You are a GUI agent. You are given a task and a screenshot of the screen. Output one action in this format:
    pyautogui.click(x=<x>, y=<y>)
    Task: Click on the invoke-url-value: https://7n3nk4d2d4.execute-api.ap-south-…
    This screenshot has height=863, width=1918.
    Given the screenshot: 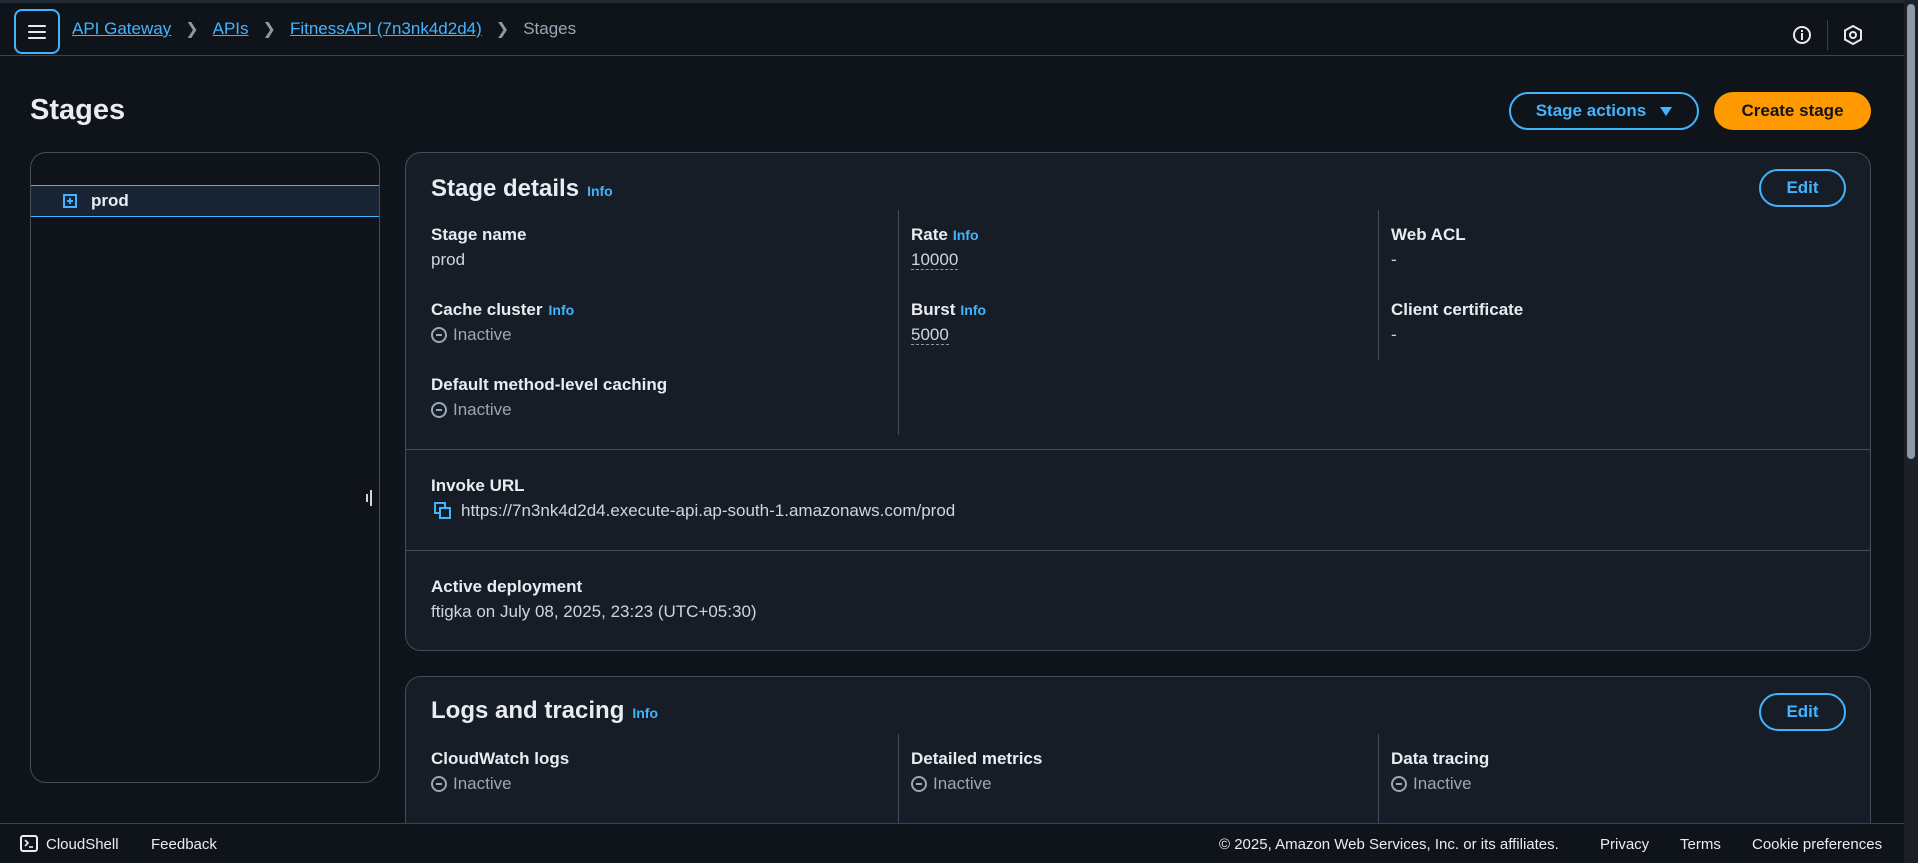 What is the action you would take?
    pyautogui.click(x=708, y=511)
    